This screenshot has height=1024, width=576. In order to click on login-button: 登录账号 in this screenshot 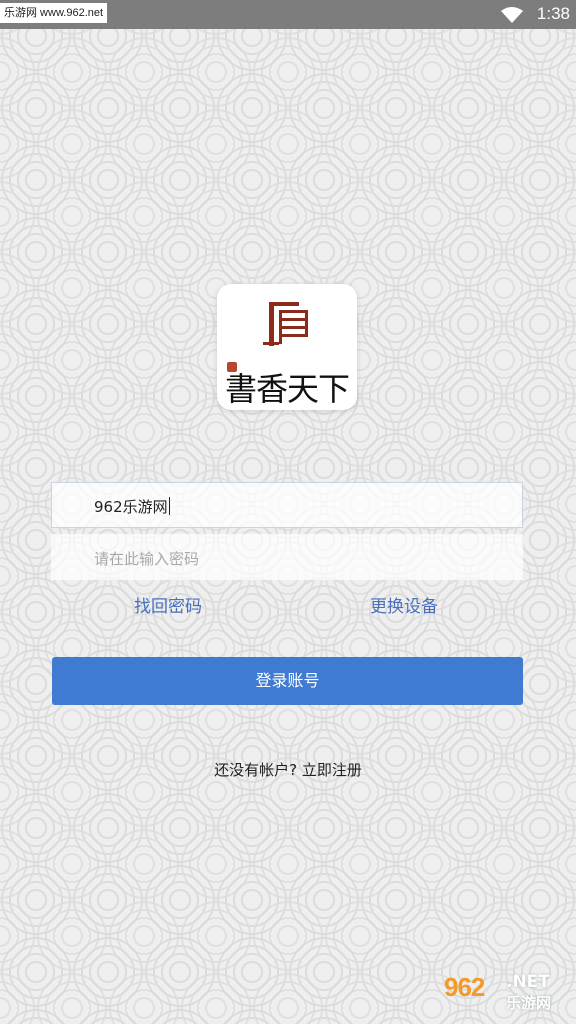, I will do `click(287, 681)`.